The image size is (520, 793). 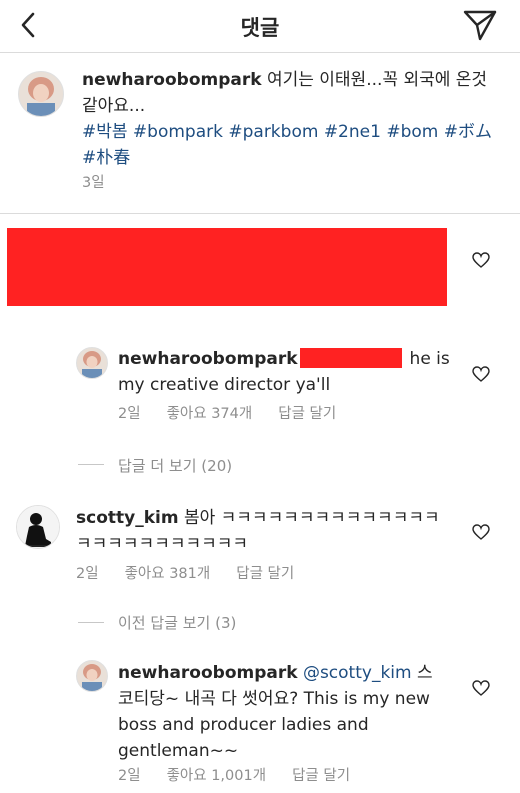 I want to click on header-bar: 댓글, so click(x=260, y=26).